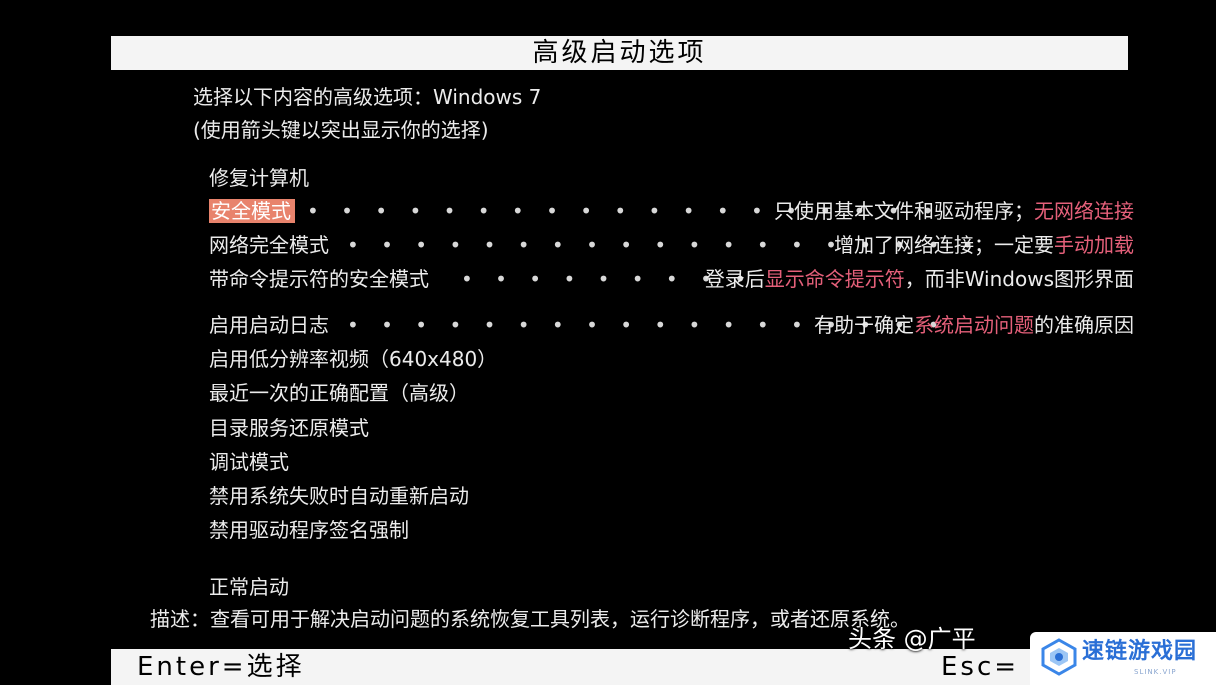 This screenshot has height=685, width=1216. What do you see at coordinates (834, 279) in the screenshot?
I see `hint-highlight: 显示命令提示符` at bounding box center [834, 279].